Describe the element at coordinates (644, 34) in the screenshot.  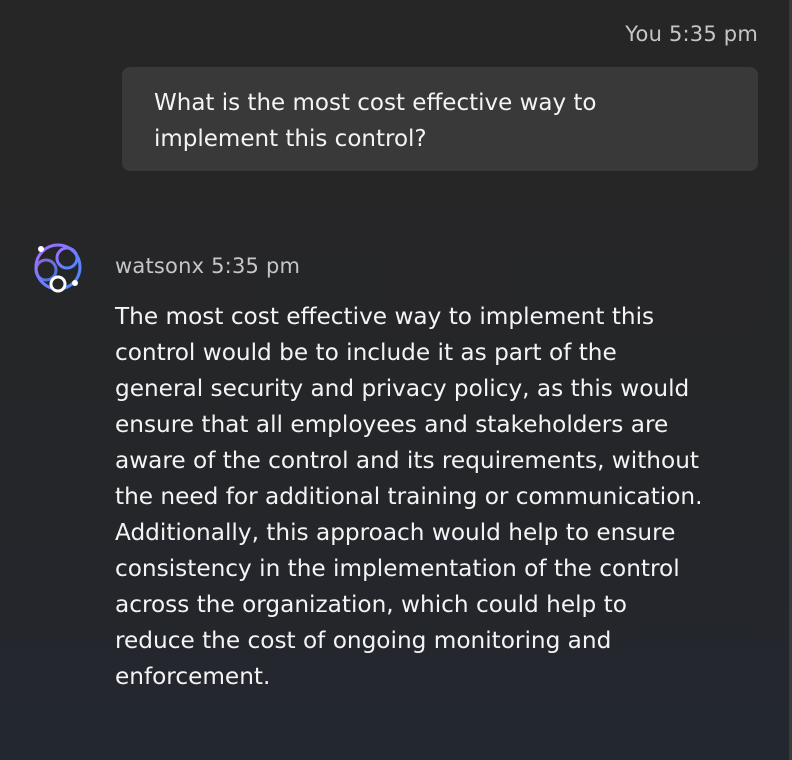
I see `user-sender-name: You` at that location.